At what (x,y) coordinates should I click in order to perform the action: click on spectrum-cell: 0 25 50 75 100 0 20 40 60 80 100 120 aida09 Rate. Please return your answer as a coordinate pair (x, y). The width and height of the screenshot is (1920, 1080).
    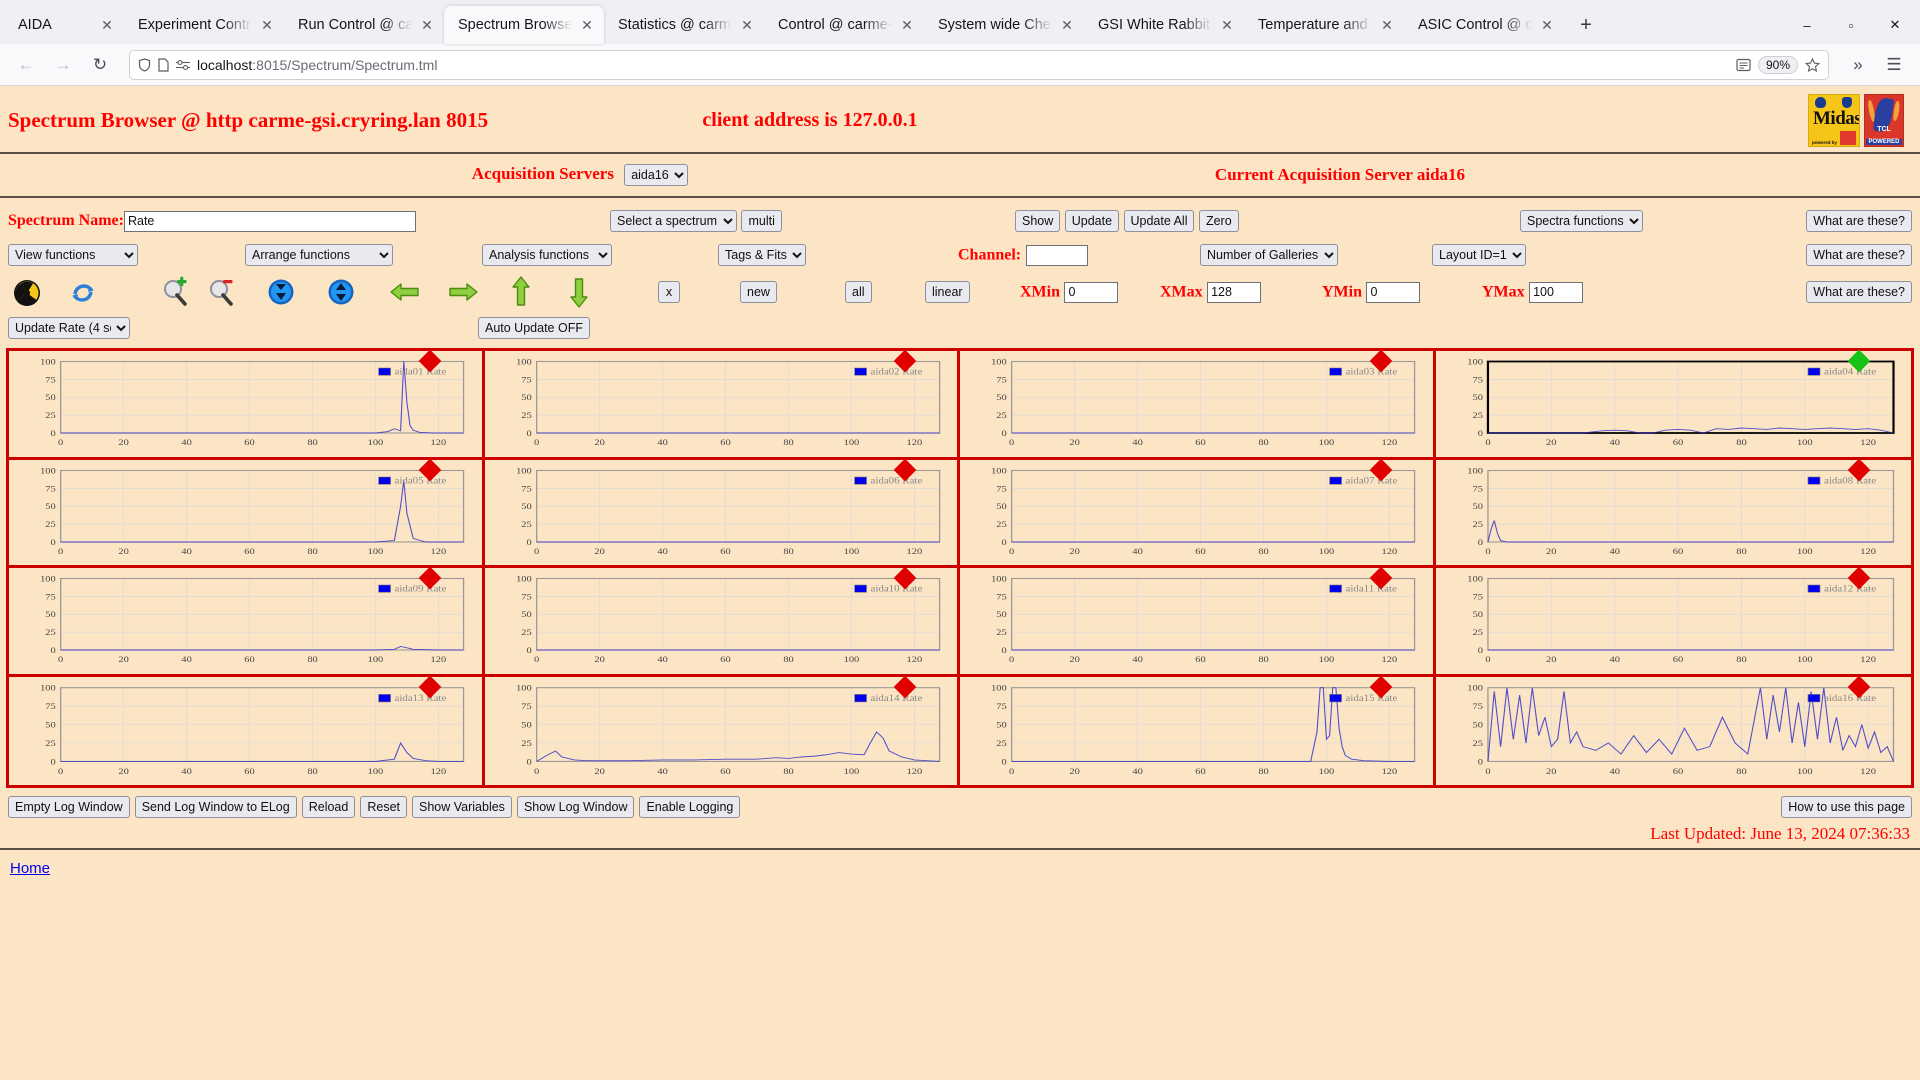
    Looking at the image, I should click on (247, 621).